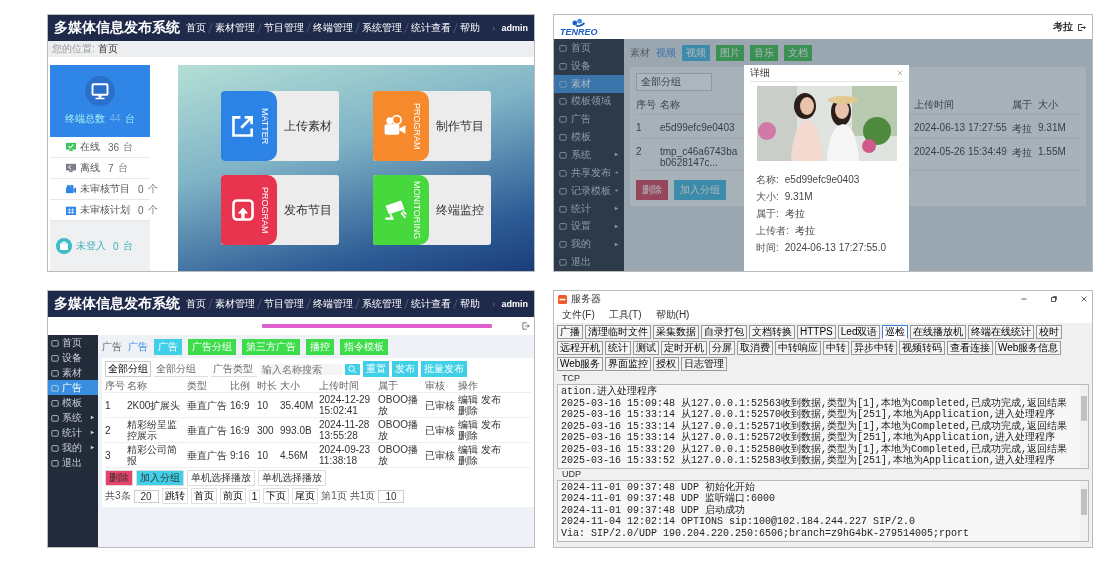 This screenshot has width=1100, height=561. What do you see at coordinates (836, 348) in the screenshot?
I see `tool-button: 中转` at bounding box center [836, 348].